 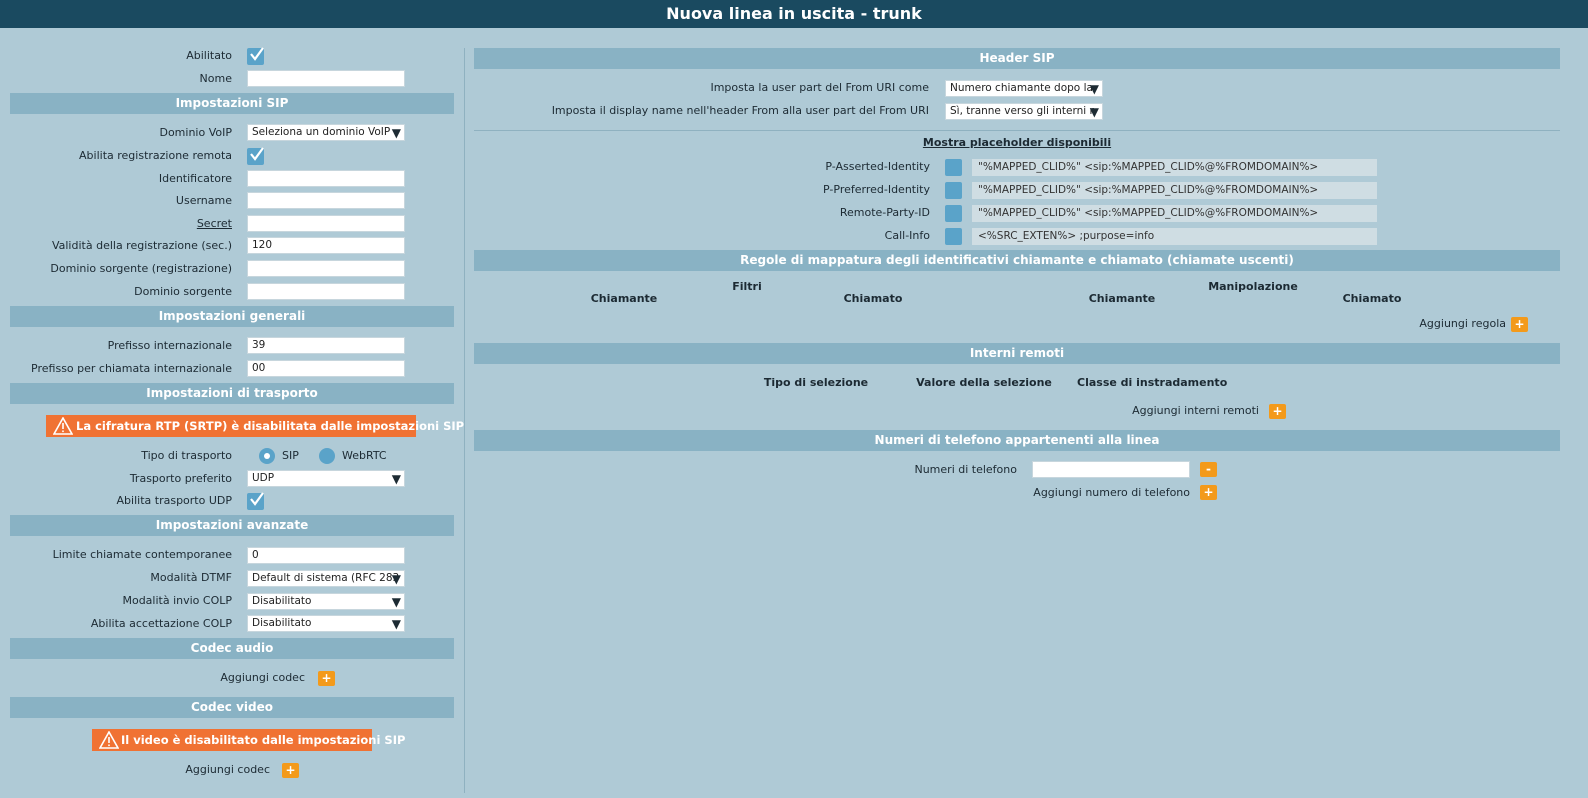 What do you see at coordinates (1017, 130) in the screenshot?
I see `header-sip-divider` at bounding box center [1017, 130].